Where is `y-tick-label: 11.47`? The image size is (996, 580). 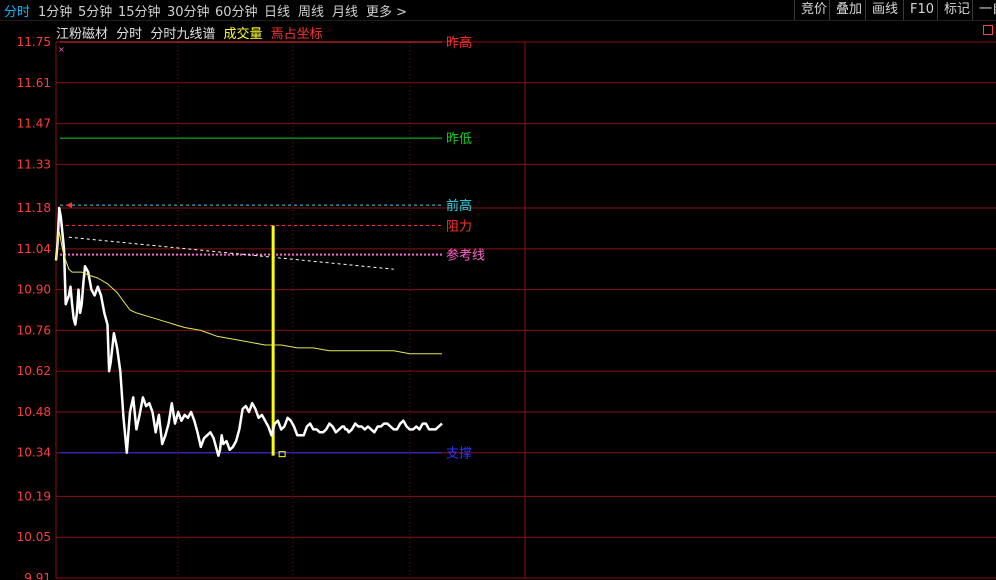
y-tick-label: 11.47 is located at coordinates (34, 124).